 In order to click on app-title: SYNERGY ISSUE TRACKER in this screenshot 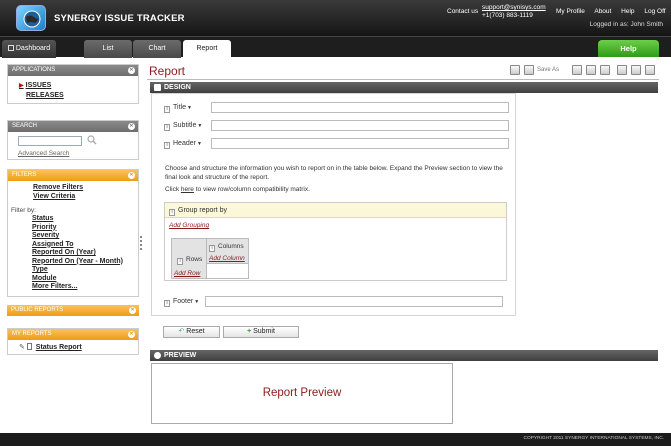, I will do `click(119, 18)`.